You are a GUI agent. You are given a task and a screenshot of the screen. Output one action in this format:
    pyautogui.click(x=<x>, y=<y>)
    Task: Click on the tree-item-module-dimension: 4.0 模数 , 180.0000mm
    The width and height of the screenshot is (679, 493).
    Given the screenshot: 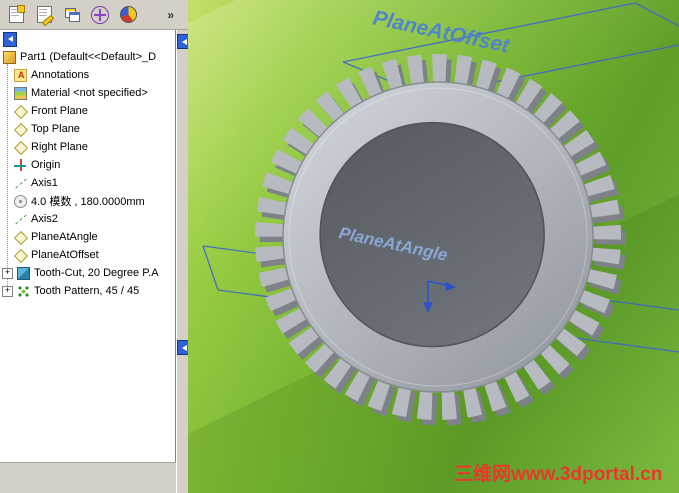 What is the action you would take?
    pyautogui.click(x=87, y=201)
    